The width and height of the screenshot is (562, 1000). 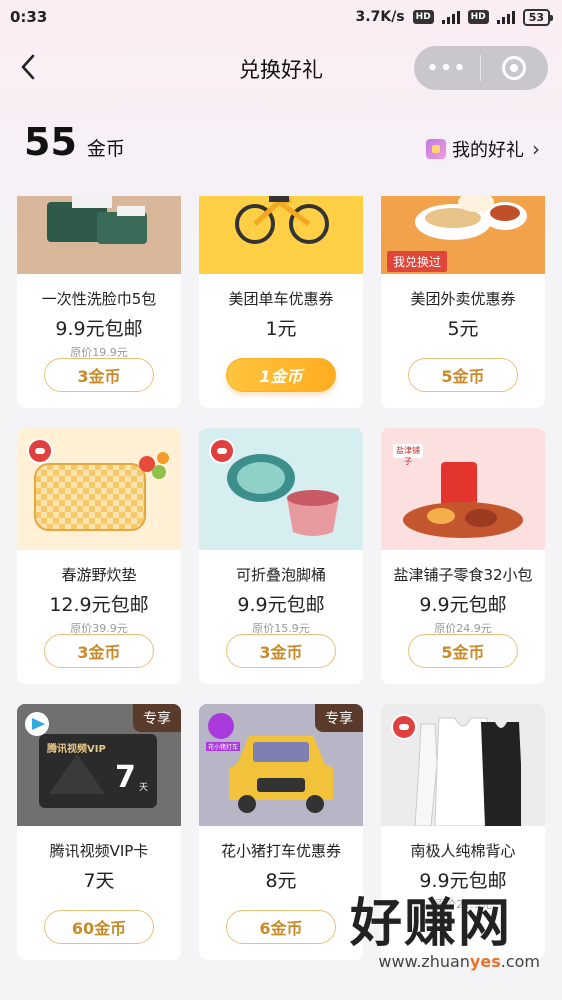 I want to click on chevron-right-icon: ›, so click(x=536, y=149).